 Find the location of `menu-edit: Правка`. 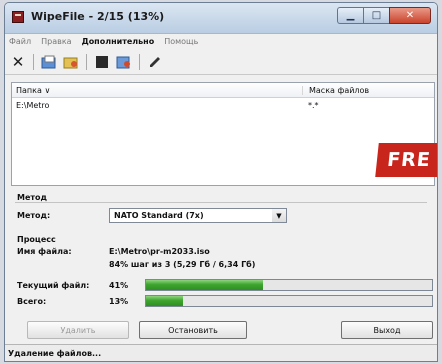

menu-edit: Правка is located at coordinates (56, 41).